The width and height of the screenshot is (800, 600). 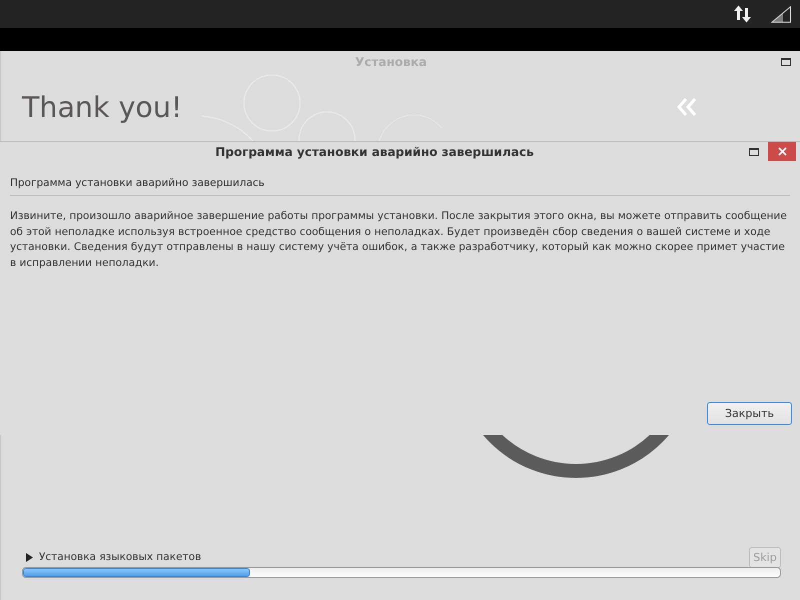 I want to click on page-heading: Thank you!, so click(x=102, y=107).